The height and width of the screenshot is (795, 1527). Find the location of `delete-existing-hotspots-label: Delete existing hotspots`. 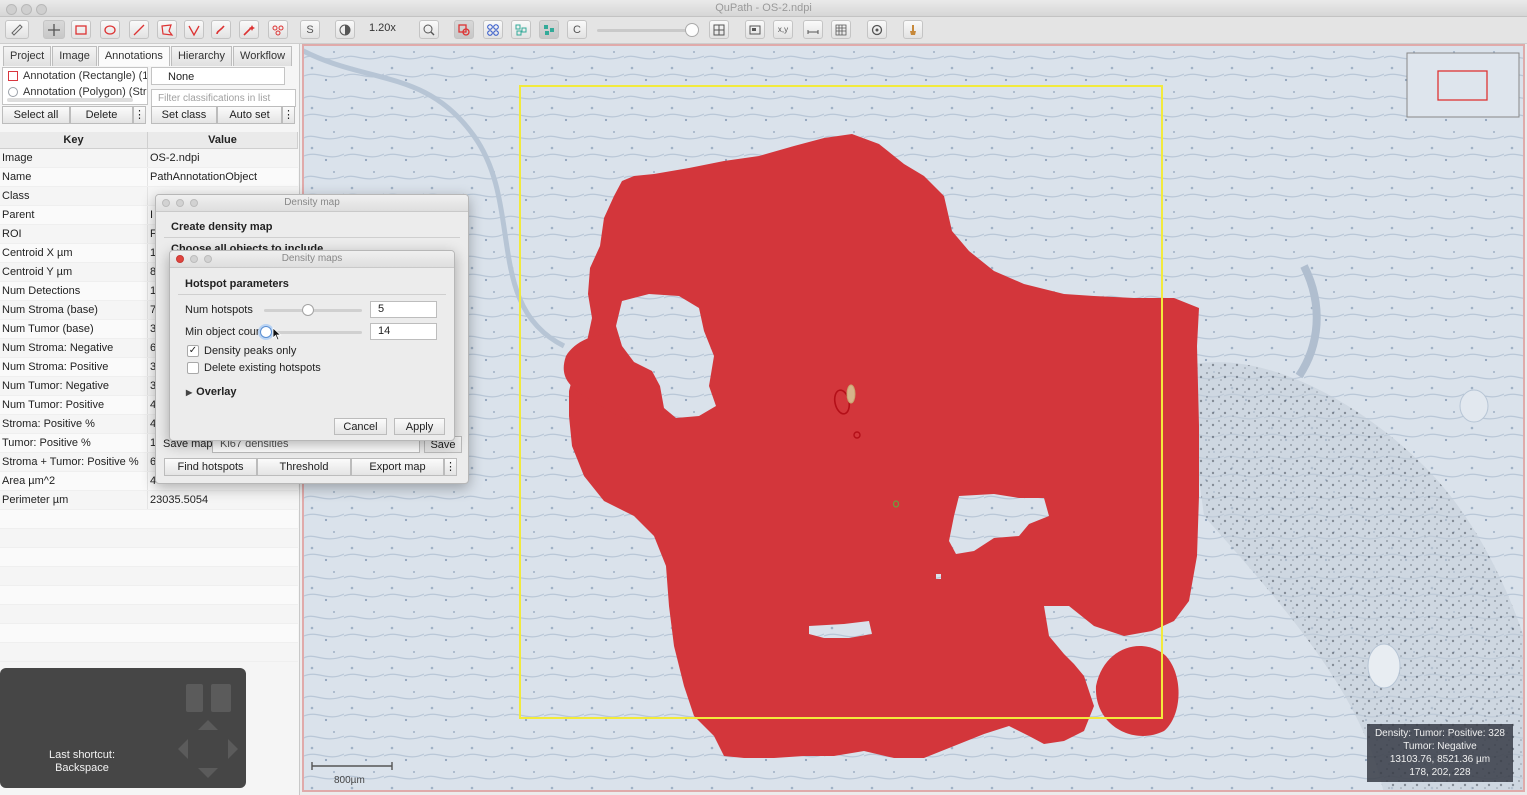

delete-existing-hotspots-label: Delete existing hotspots is located at coordinates (262, 368).